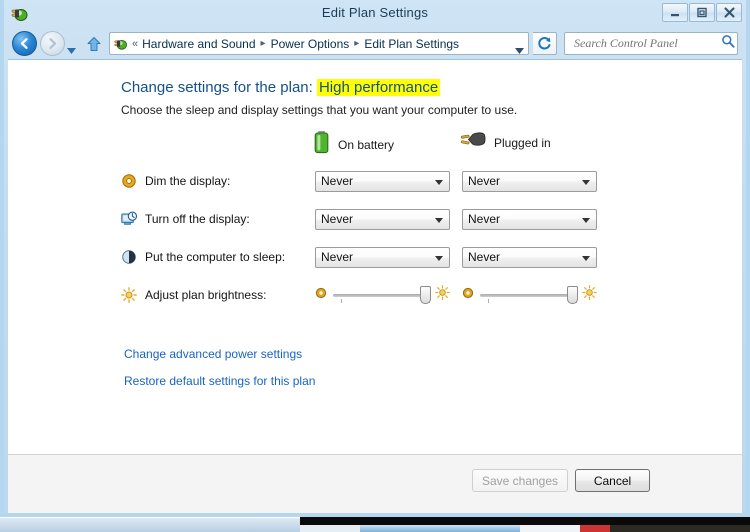 This screenshot has width=750, height=532. I want to click on setting-row-plan-brightness: Adjust plan brightness:, so click(431, 295).